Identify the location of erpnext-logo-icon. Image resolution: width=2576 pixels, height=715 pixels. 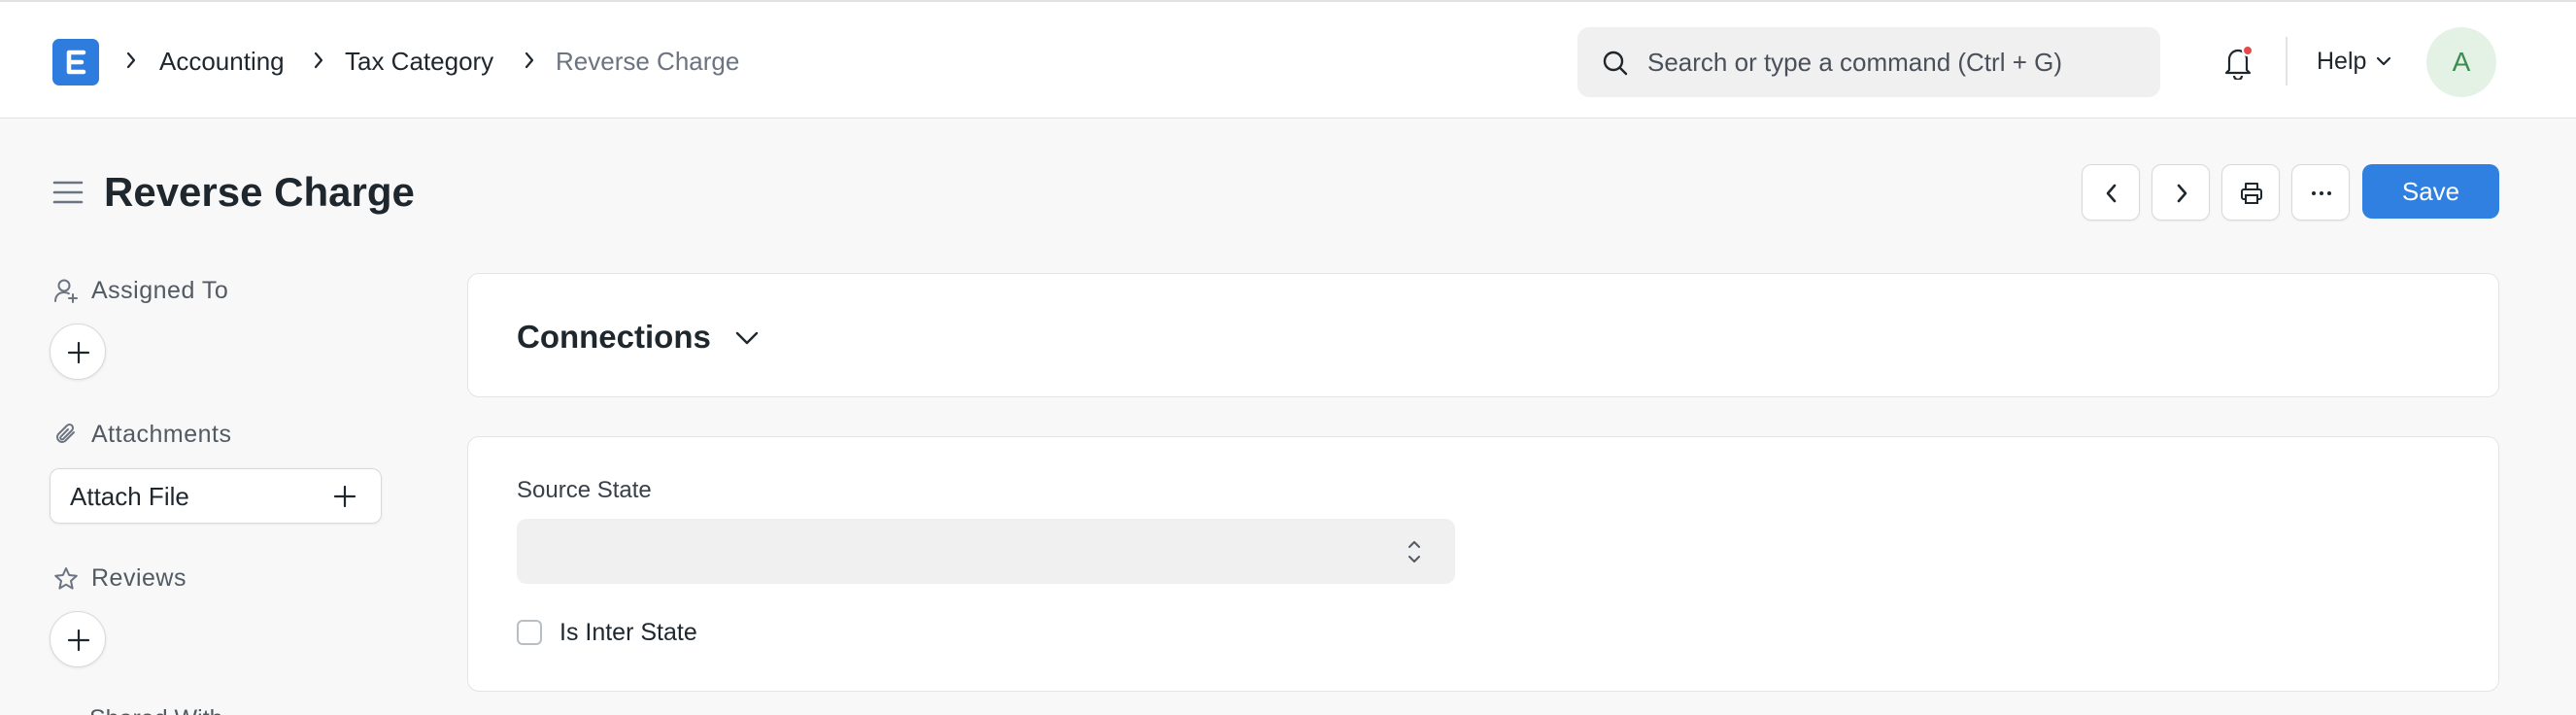
(76, 62).